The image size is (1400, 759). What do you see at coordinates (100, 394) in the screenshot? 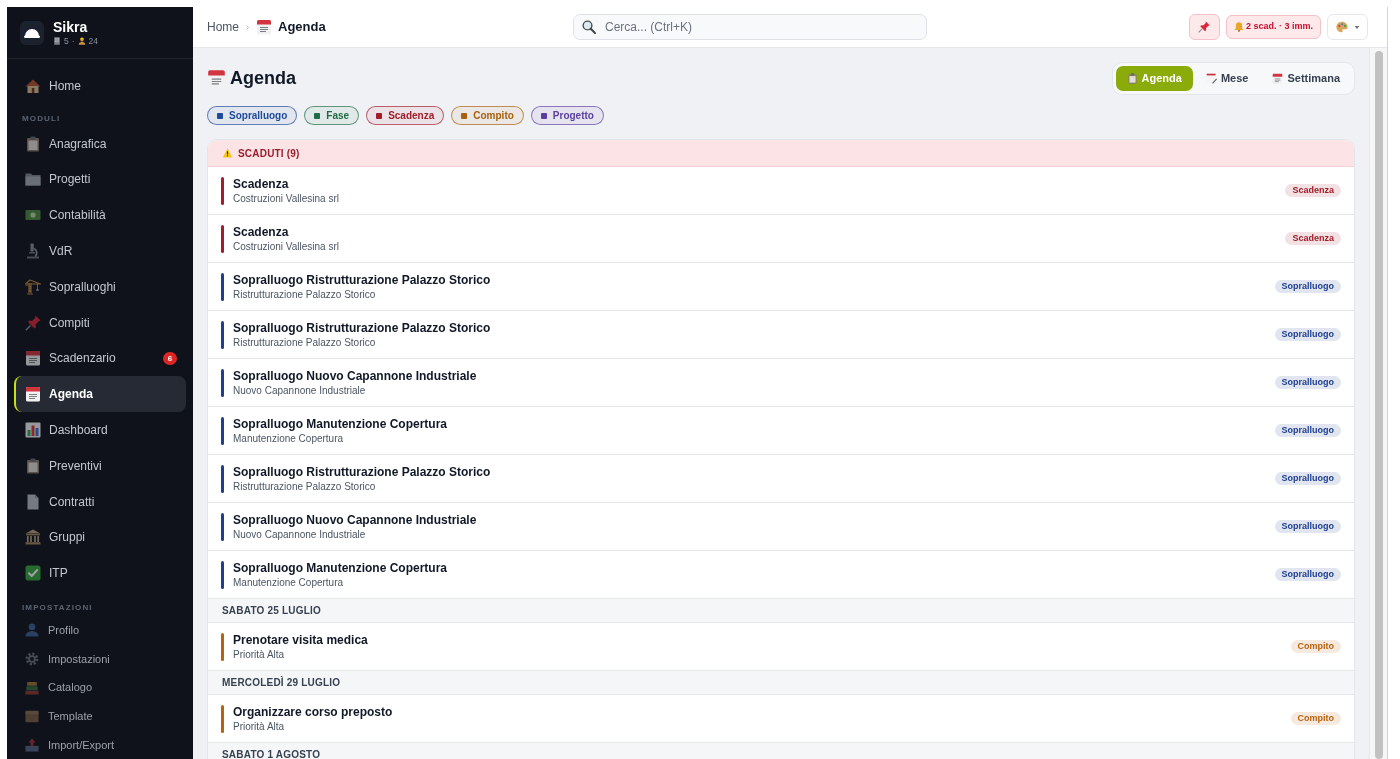
I see `nav-item: Agenda` at bounding box center [100, 394].